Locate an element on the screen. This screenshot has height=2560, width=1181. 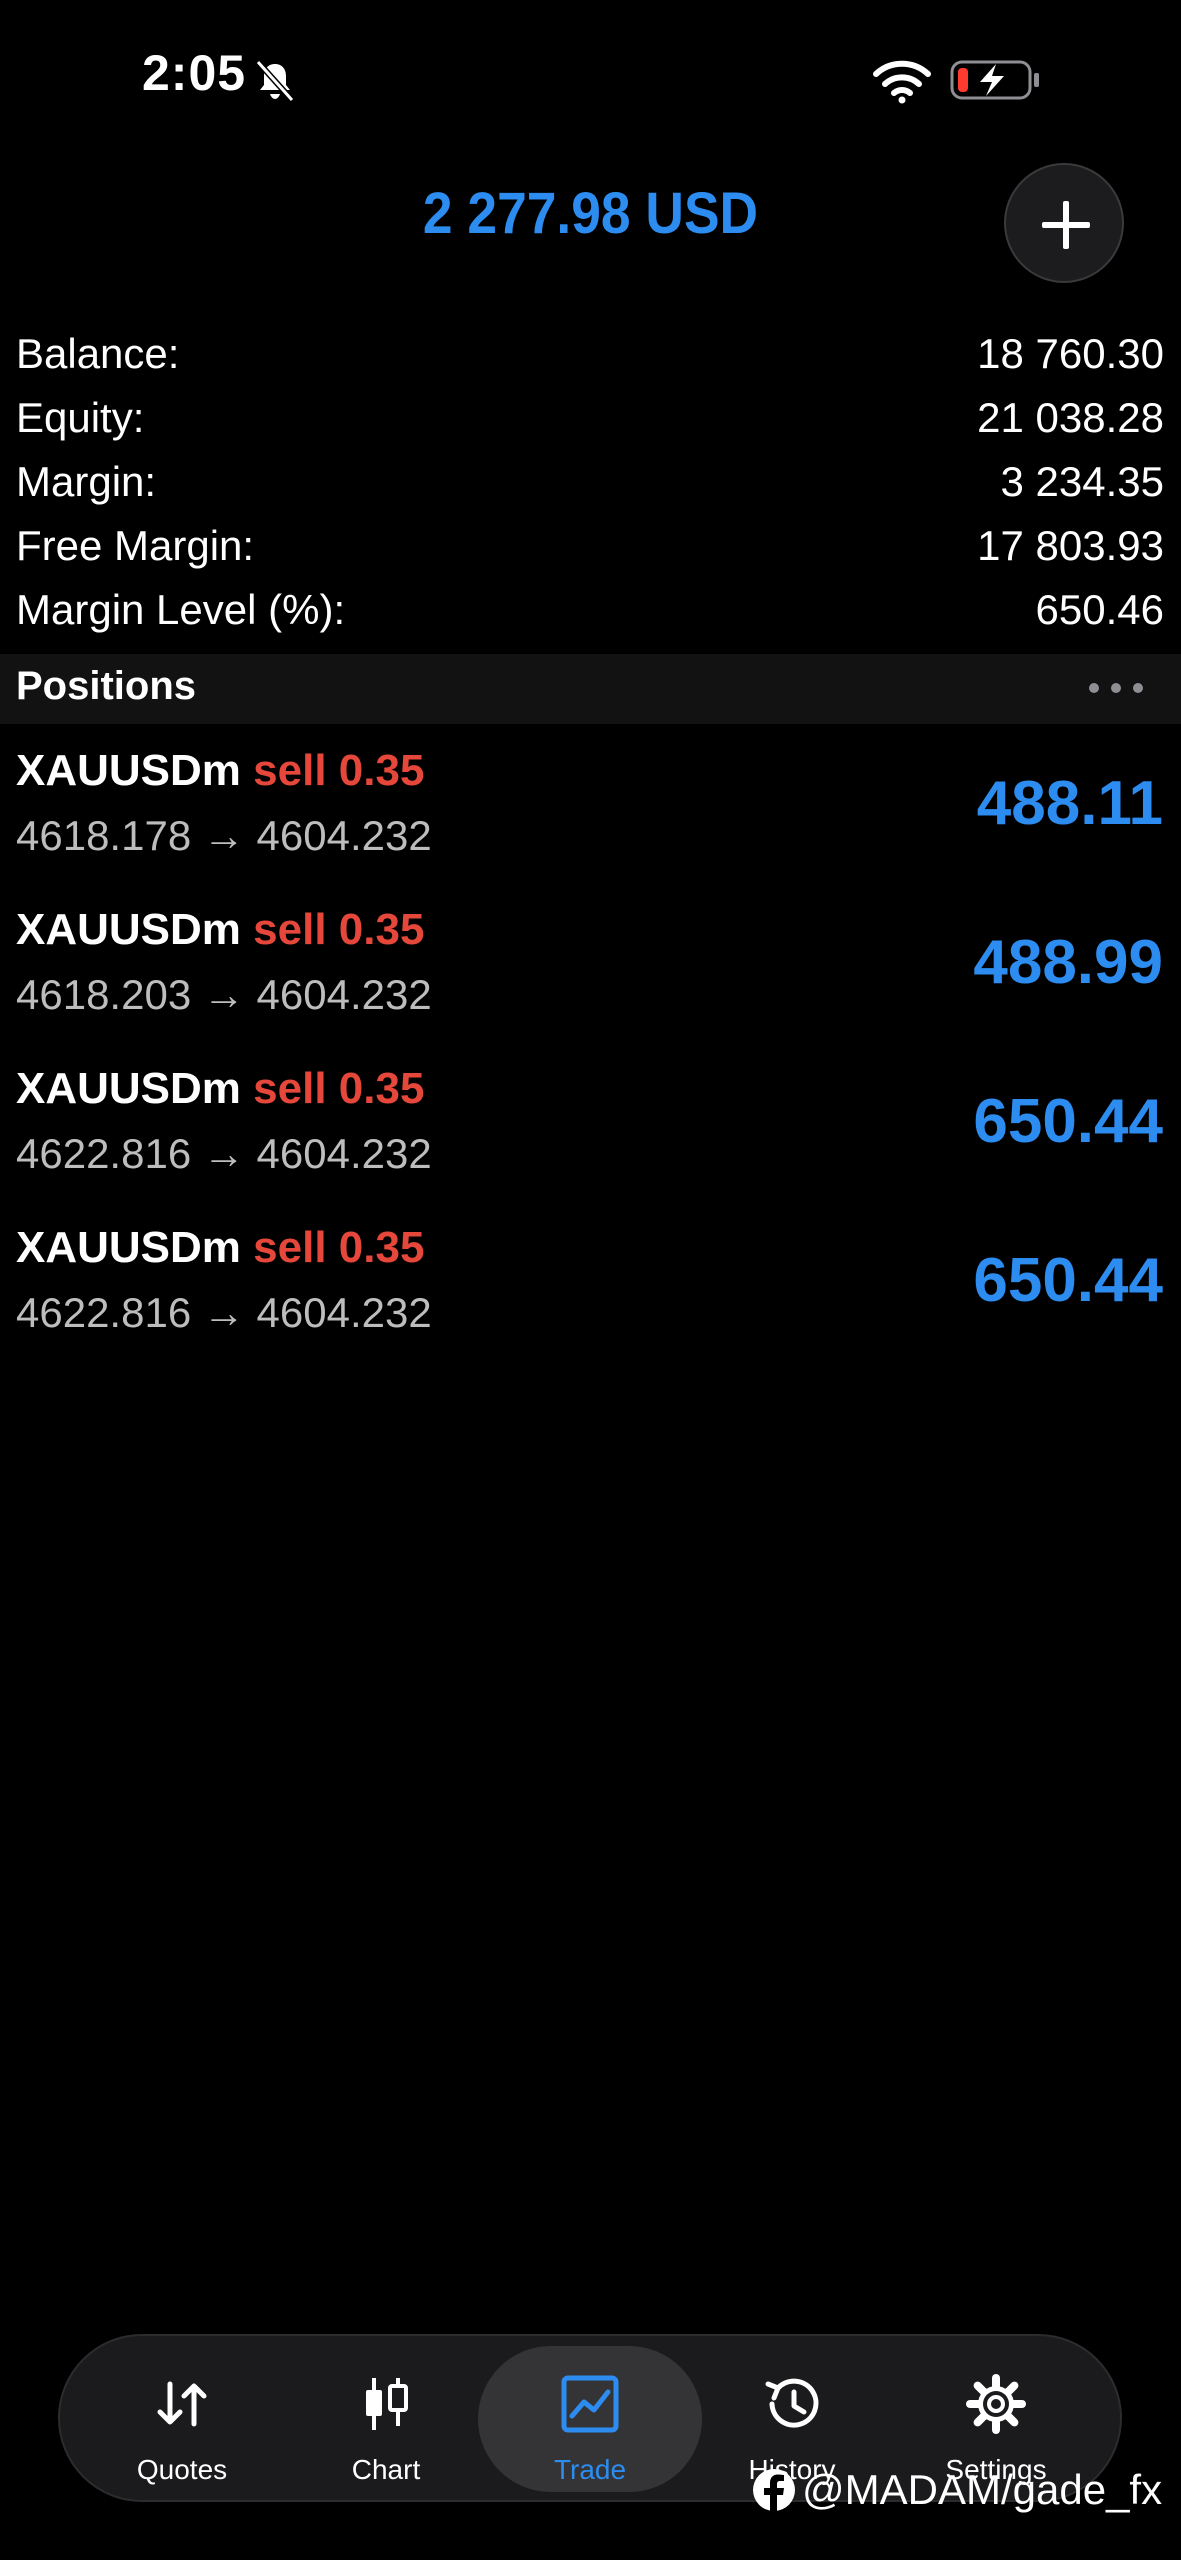
summary-label: Balance: is located at coordinates (98, 353).